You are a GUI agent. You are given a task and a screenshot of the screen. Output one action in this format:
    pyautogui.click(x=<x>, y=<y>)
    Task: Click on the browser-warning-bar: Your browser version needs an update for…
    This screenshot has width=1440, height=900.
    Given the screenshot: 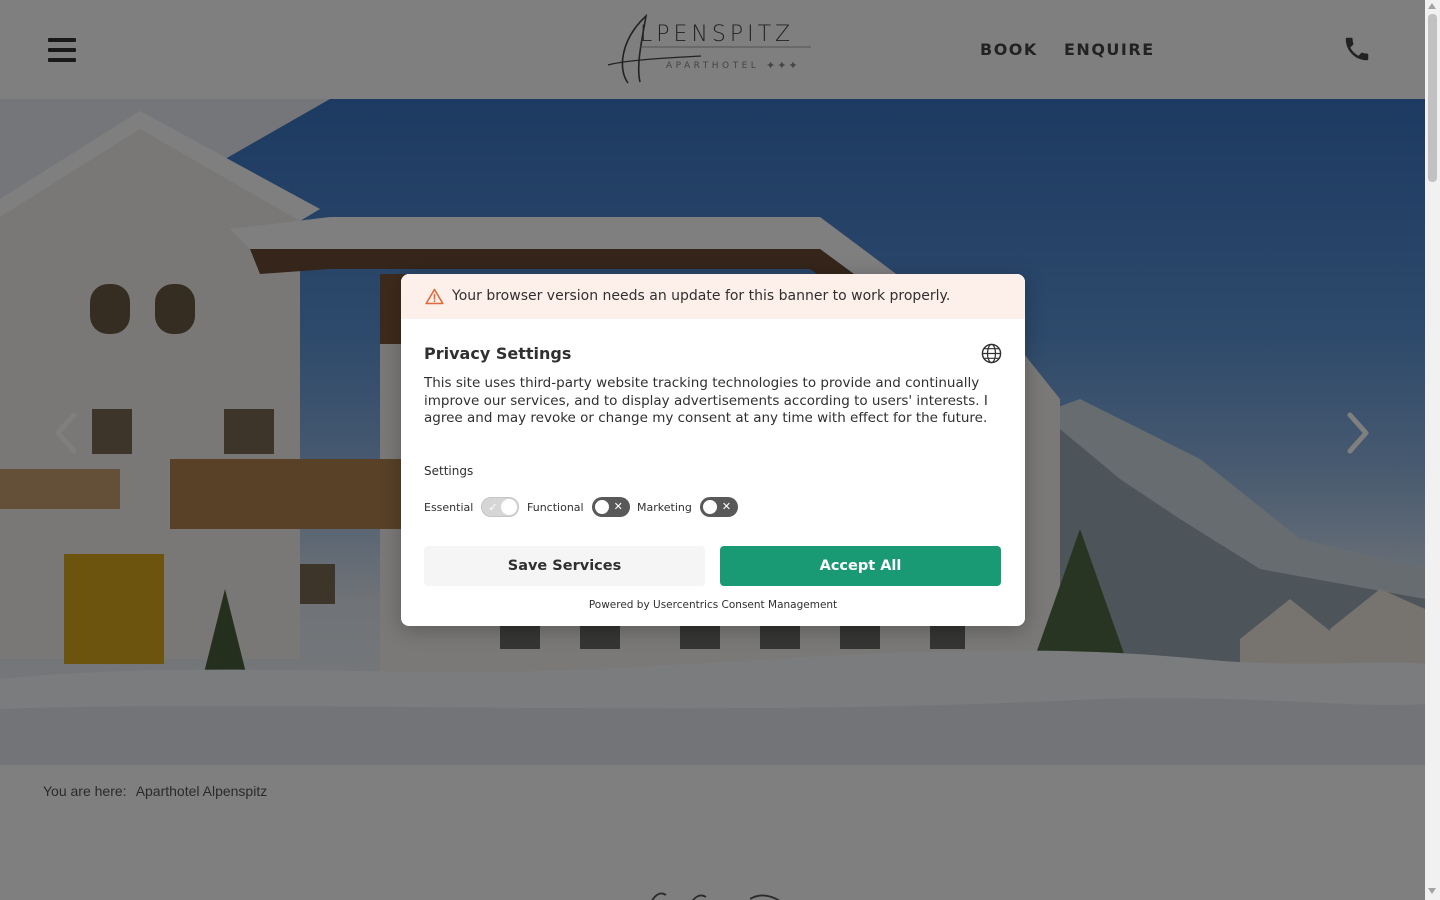 What is the action you would take?
    pyautogui.click(x=713, y=296)
    